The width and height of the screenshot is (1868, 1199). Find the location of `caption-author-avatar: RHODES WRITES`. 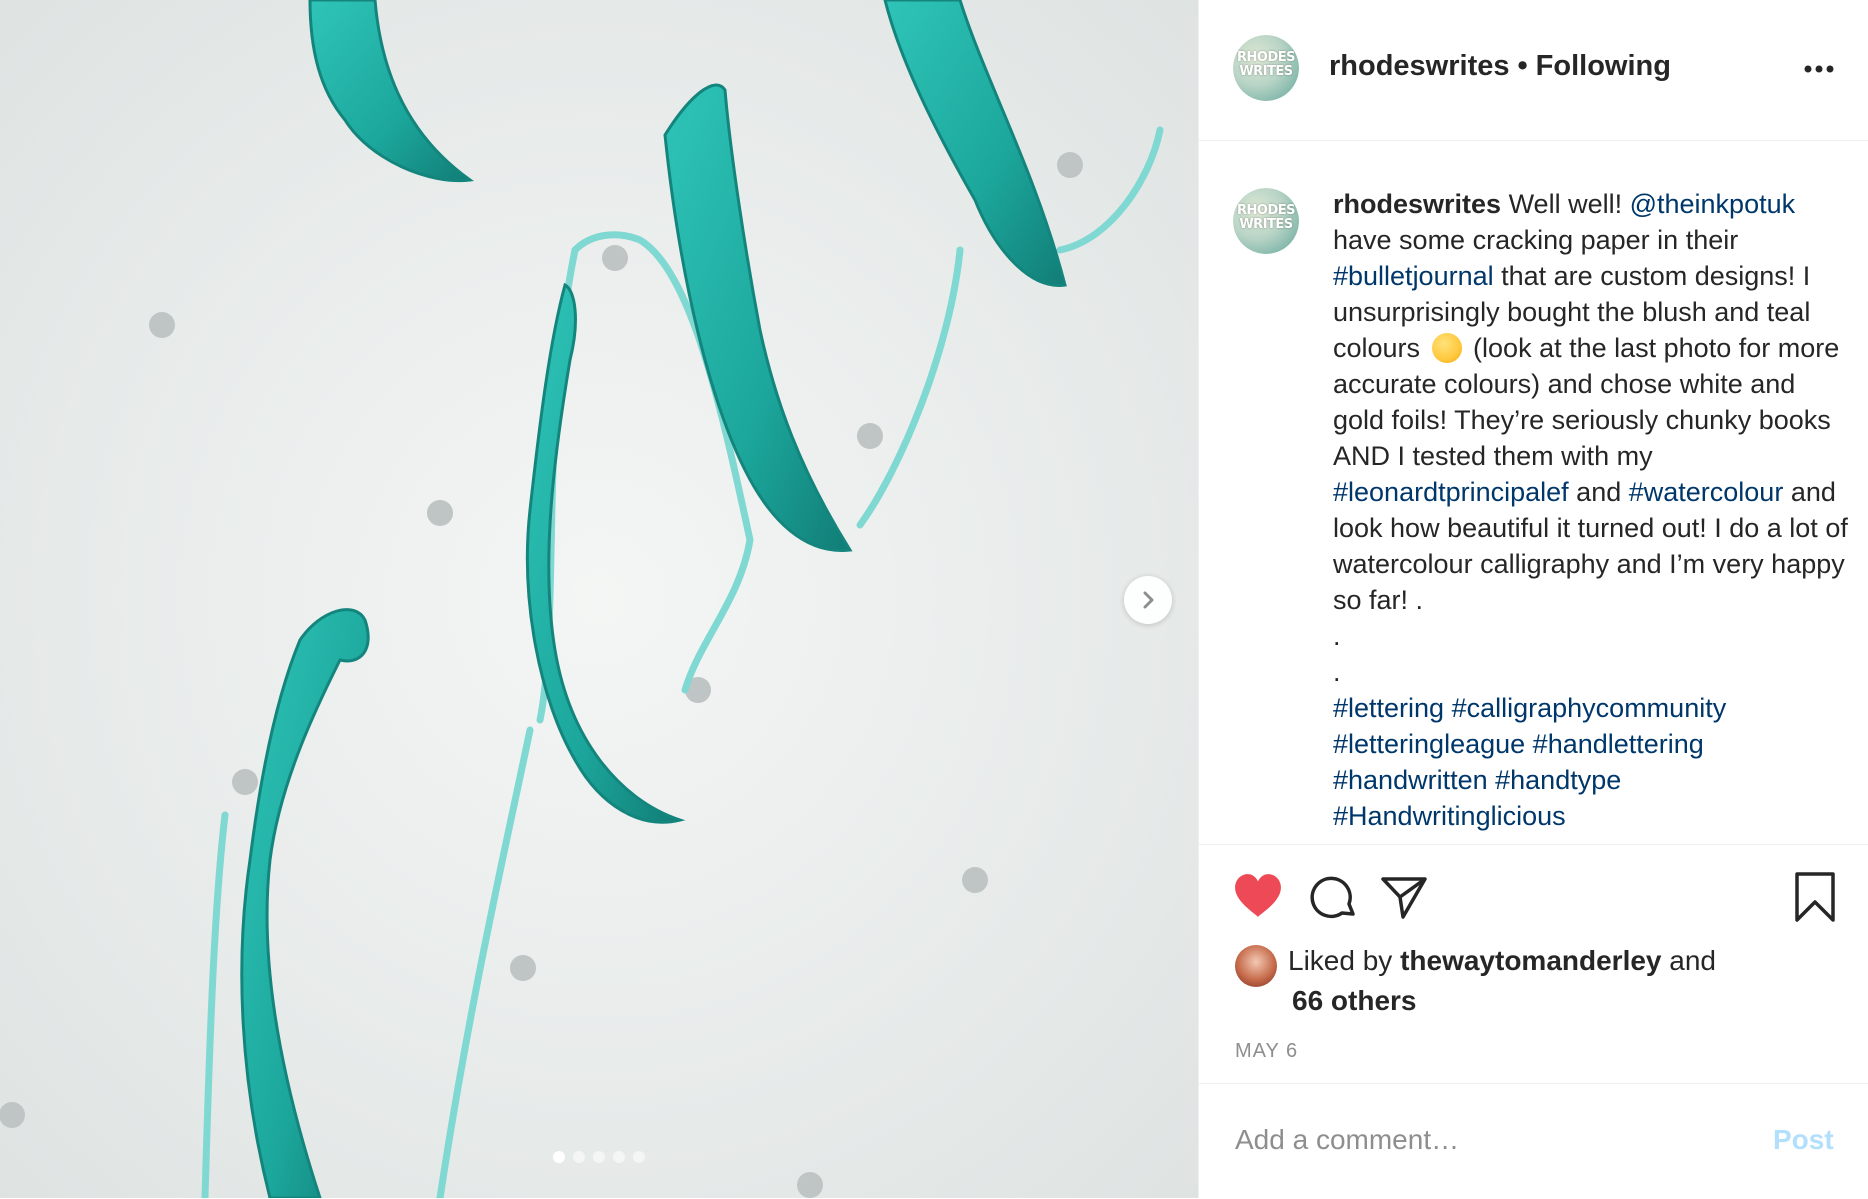

caption-author-avatar: RHODES WRITES is located at coordinates (1266, 221).